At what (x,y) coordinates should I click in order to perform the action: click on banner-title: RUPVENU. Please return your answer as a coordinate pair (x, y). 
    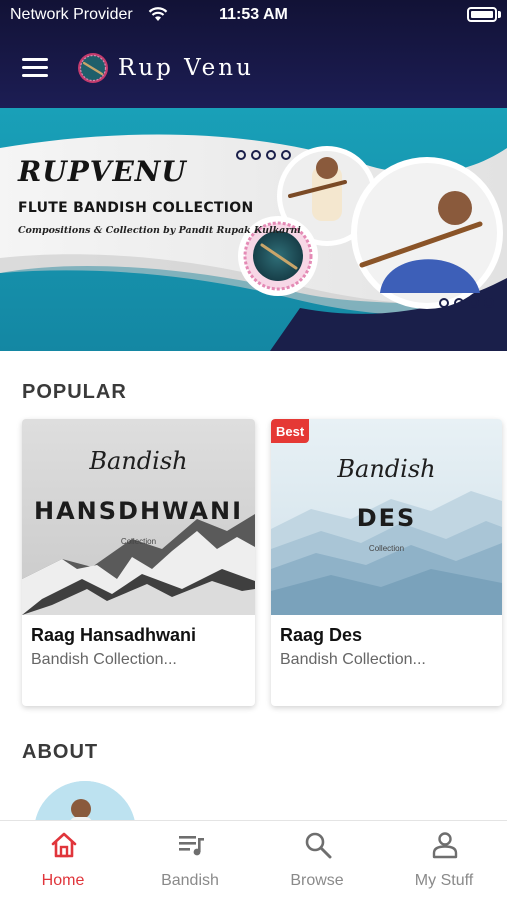
    Looking at the image, I should click on (102, 171).